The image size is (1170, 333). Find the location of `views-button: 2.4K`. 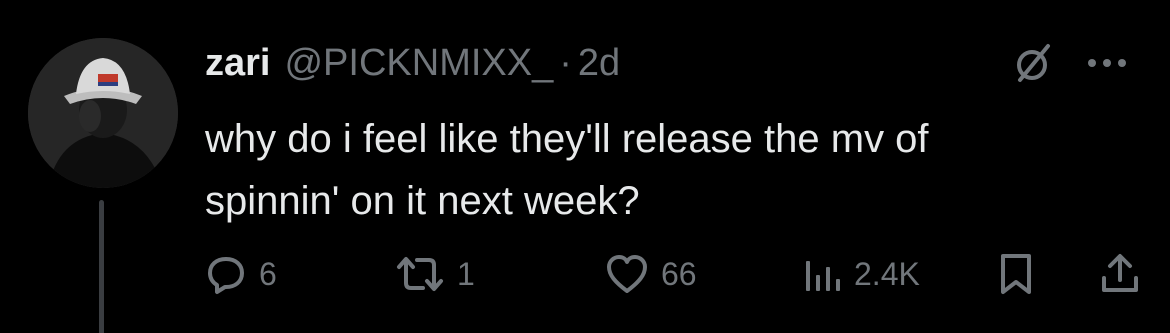

views-button: 2.4K is located at coordinates (861, 274).